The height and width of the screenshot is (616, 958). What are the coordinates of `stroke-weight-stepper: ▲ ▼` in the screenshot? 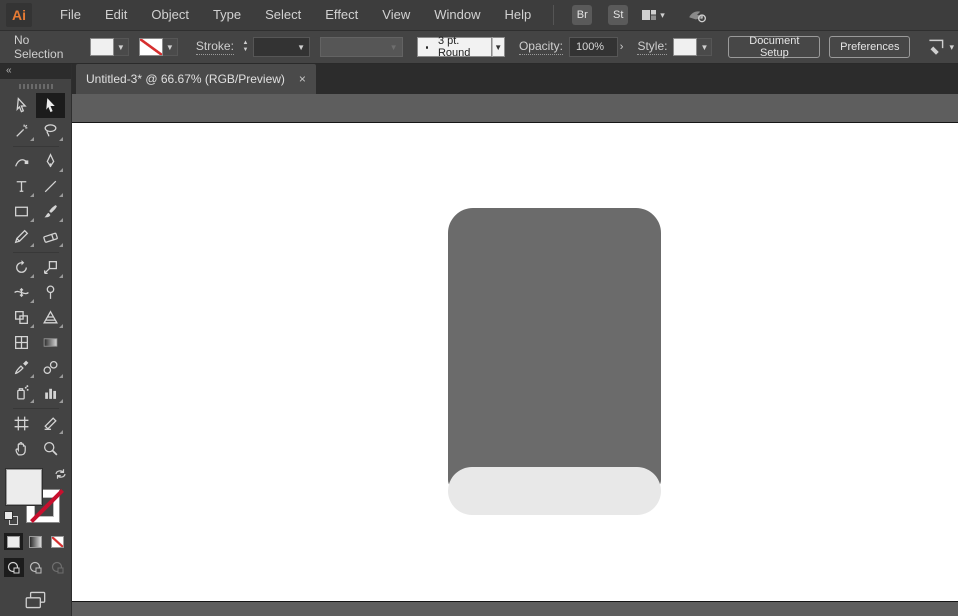 It's located at (245, 47).